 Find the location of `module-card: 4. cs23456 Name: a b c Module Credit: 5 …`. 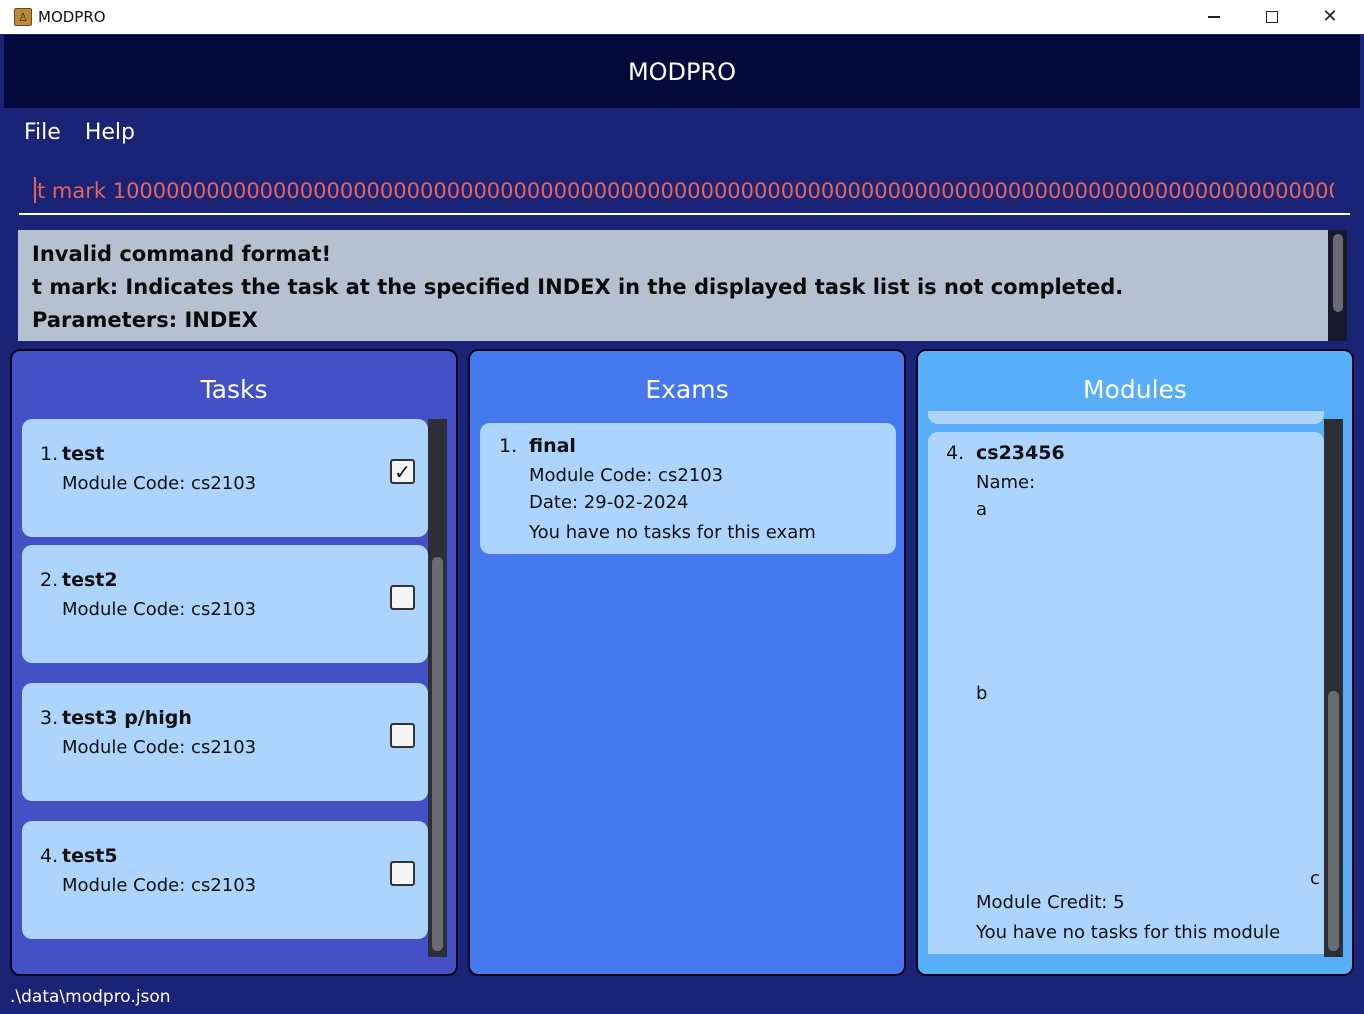

module-card: 4. cs23456 Name: a b c Module Credit: 5 … is located at coordinates (1126, 693).